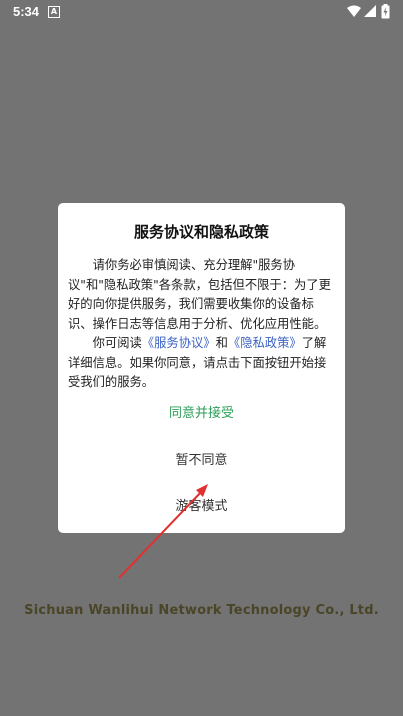 Image resolution: width=403 pixels, height=716 pixels. What do you see at coordinates (221, 343) in the screenshot?
I see `para2-and: 和` at bounding box center [221, 343].